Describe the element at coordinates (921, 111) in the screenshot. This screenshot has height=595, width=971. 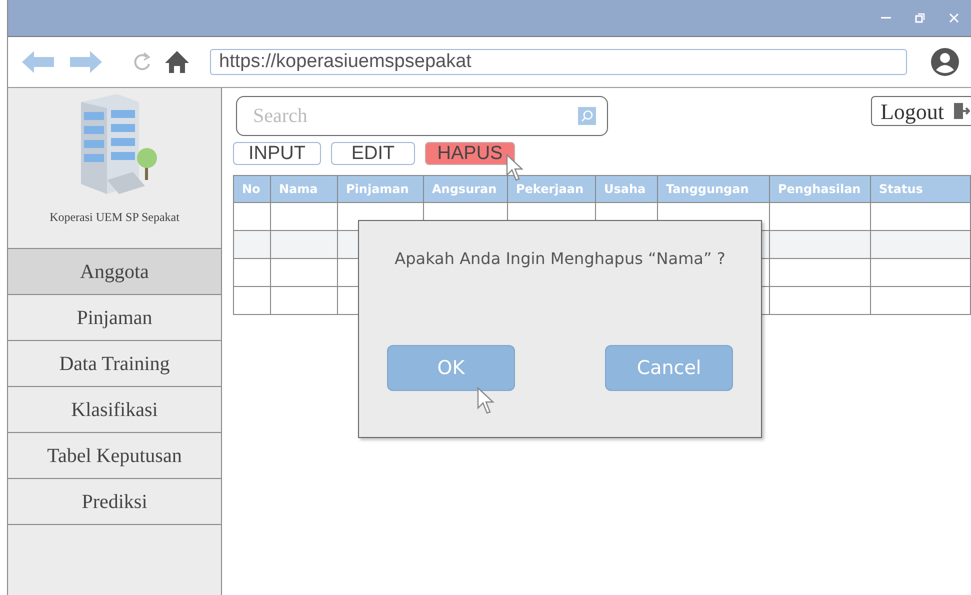
I see `logout-button: Logout` at that location.